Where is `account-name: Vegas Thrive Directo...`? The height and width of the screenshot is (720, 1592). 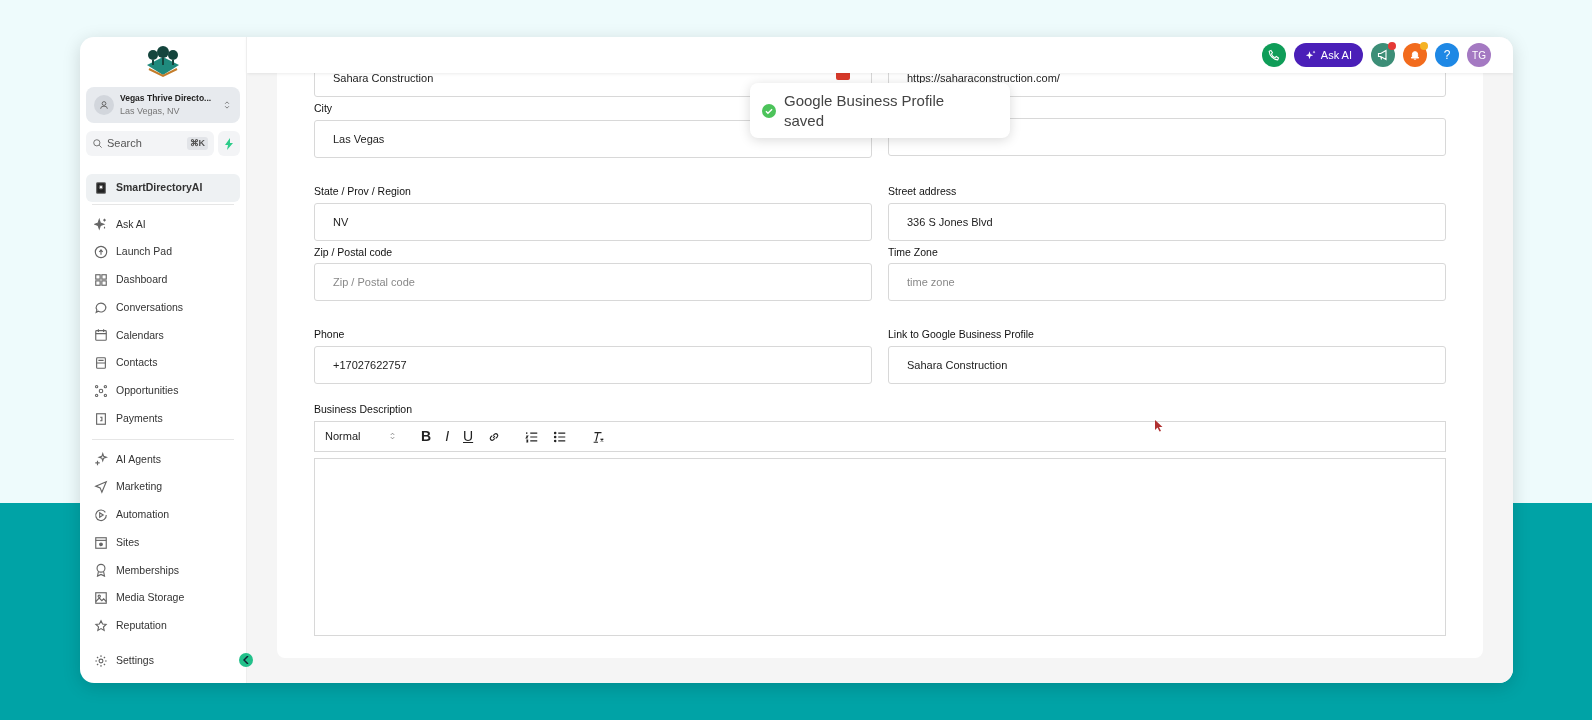
account-name: Vegas Thrive Directo... is located at coordinates (166, 98).